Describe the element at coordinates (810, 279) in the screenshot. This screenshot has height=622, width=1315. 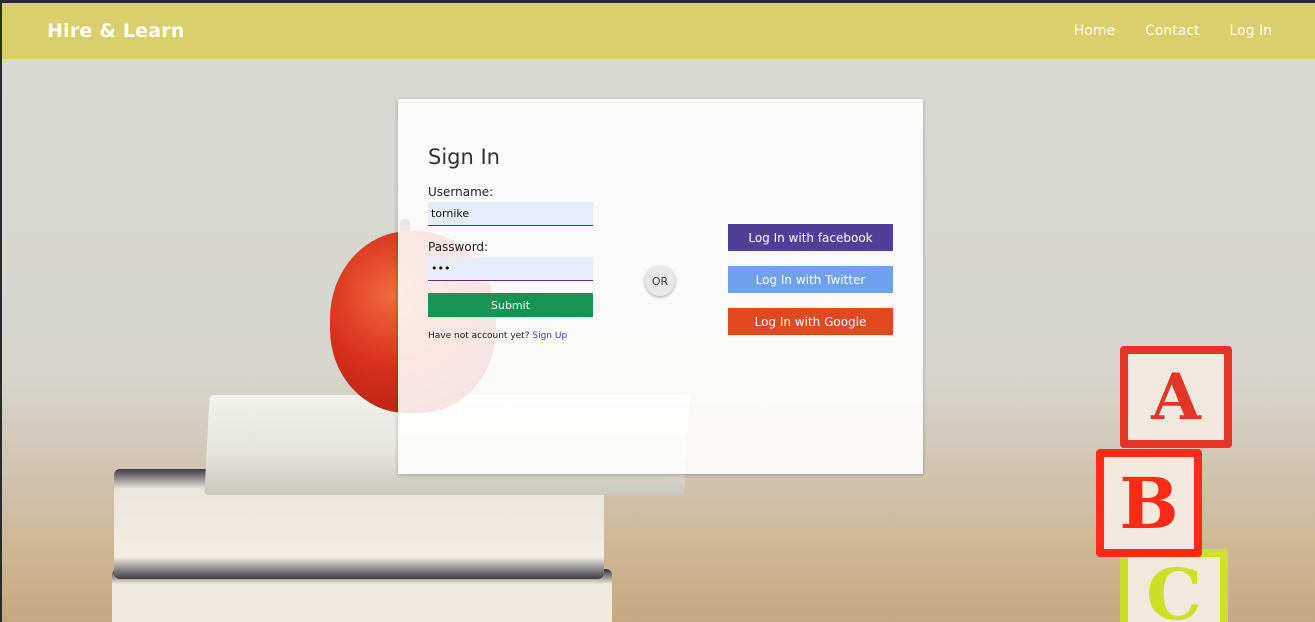
I see `login-twitter-button: Log In with Twitter` at that location.